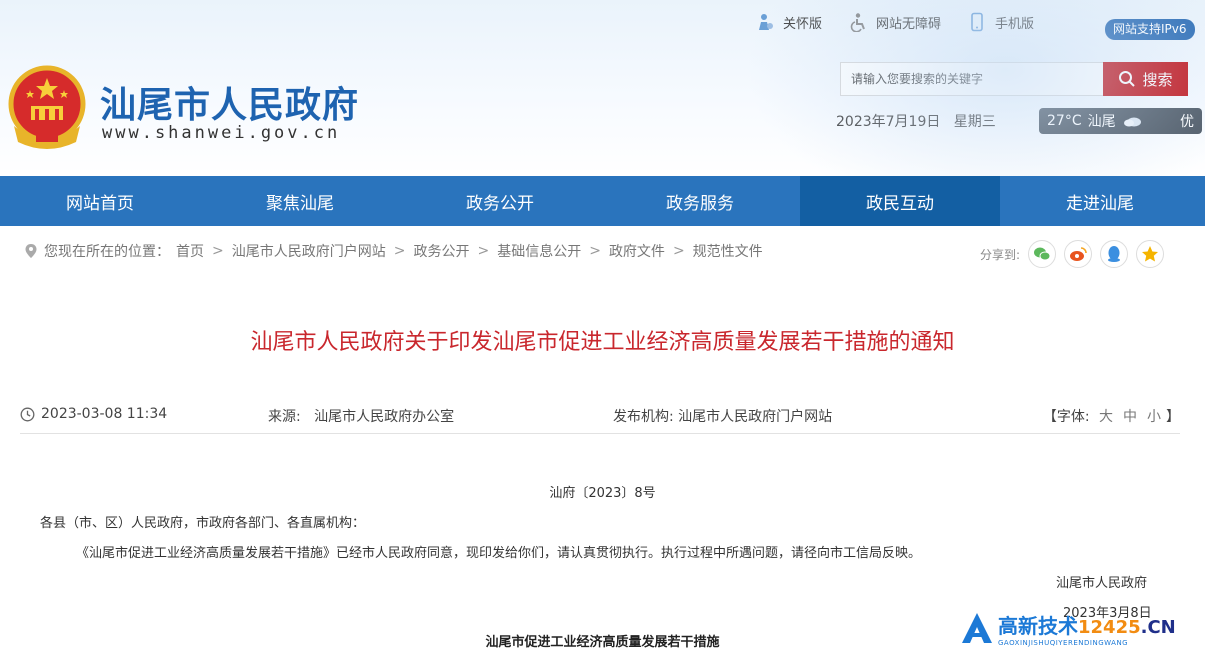 This screenshot has height=652, width=1205. Describe the element at coordinates (974, 122) in the screenshot. I see `weekday-value: 星期三` at that location.